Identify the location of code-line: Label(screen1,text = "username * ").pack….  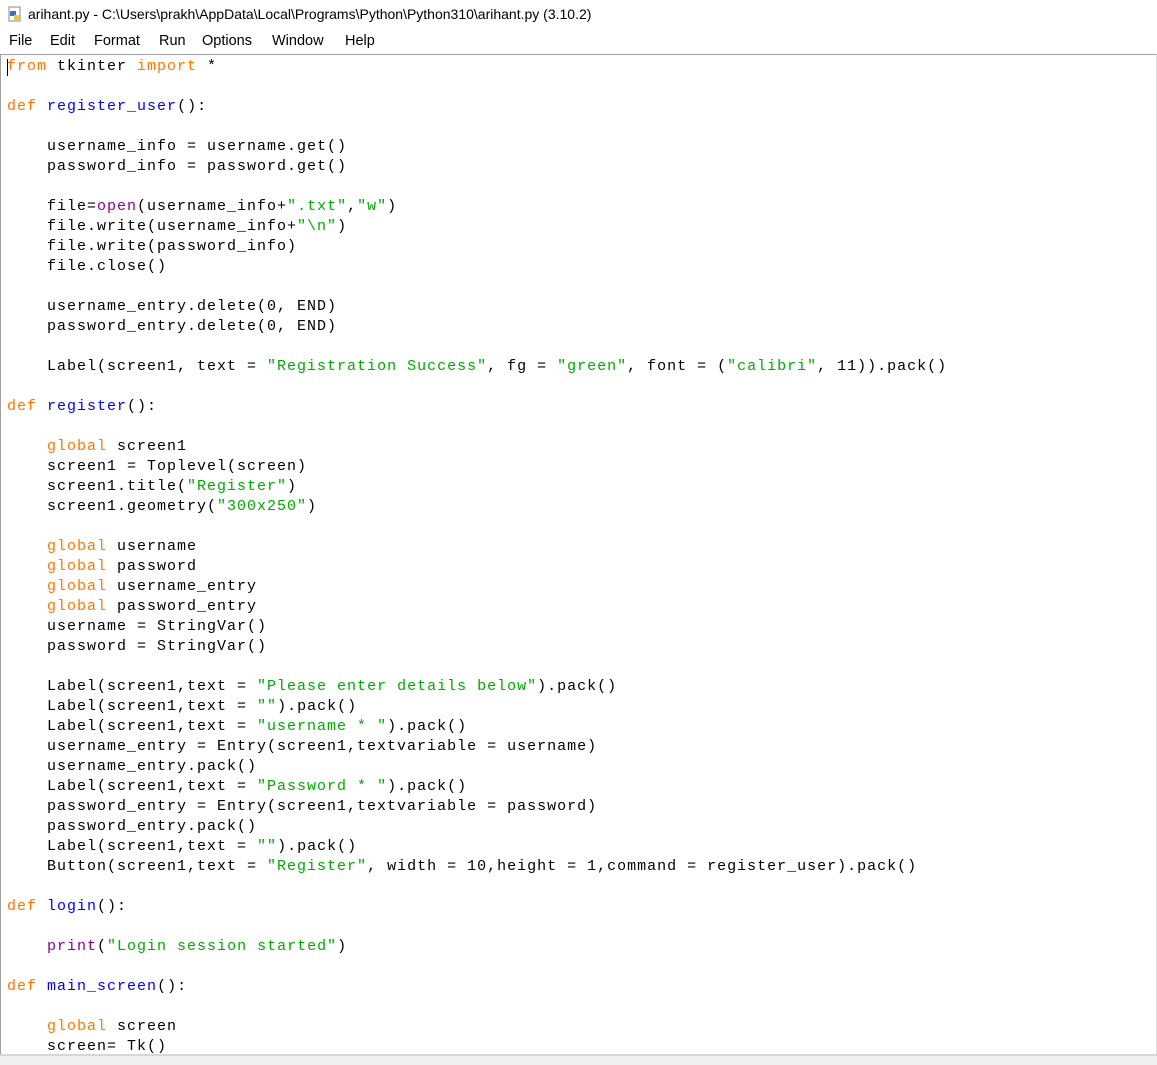
(477, 727).